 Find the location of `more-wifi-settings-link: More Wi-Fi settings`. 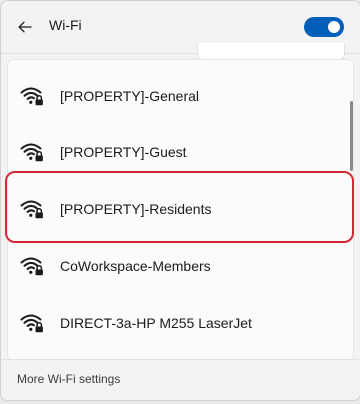

more-wifi-settings-link: More Wi-Fi settings is located at coordinates (68, 379).